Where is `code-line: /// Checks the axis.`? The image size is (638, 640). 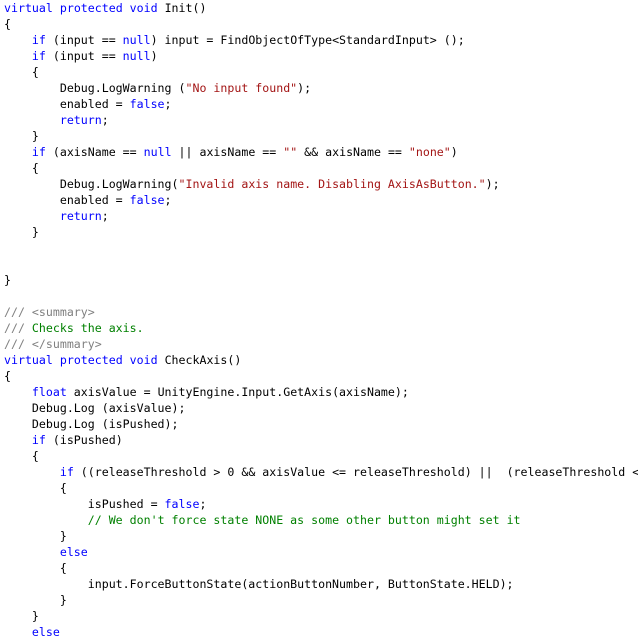
code-line: /// Checks the axis. is located at coordinates (321, 328).